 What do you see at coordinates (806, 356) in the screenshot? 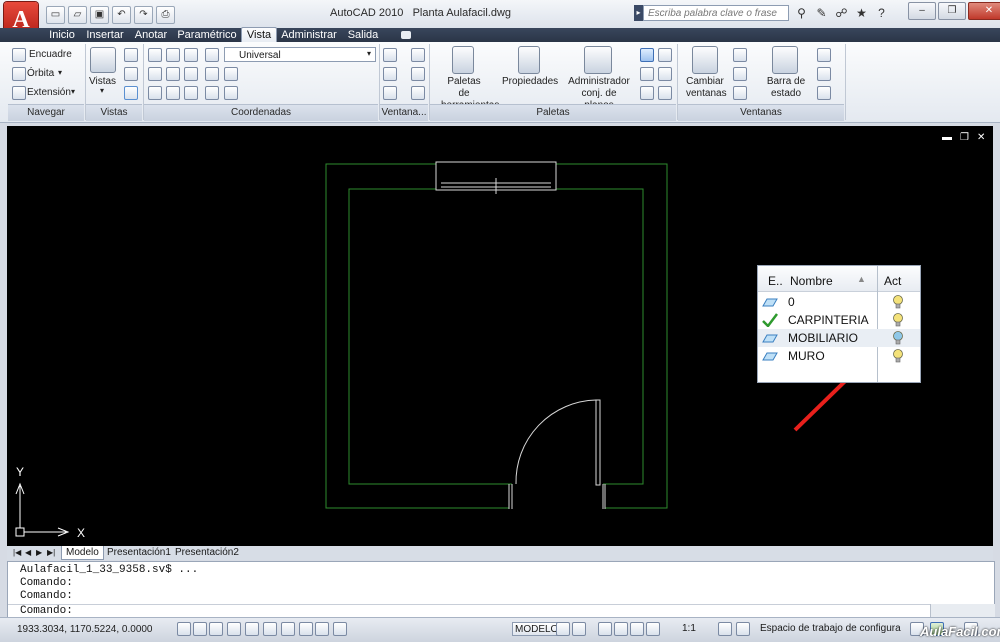
I see `layer-name: MURO` at bounding box center [806, 356].